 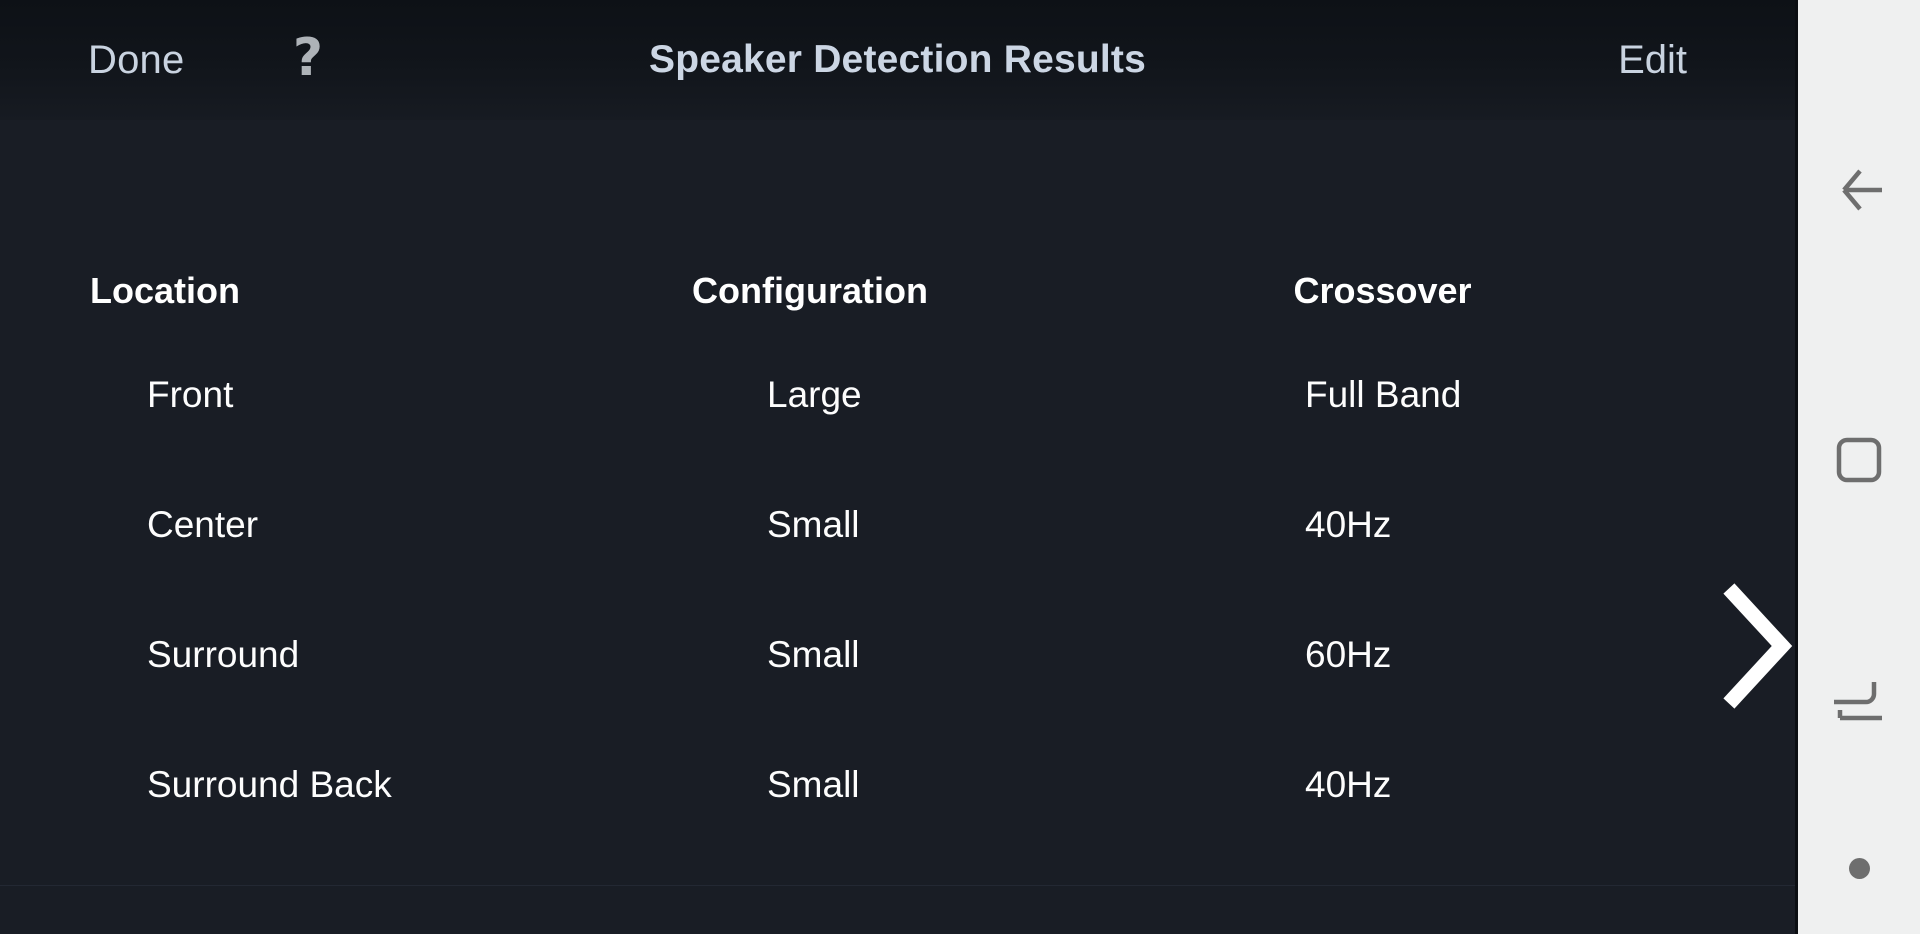 I want to click on cell-crossover: Full Band, so click(x=1383, y=394).